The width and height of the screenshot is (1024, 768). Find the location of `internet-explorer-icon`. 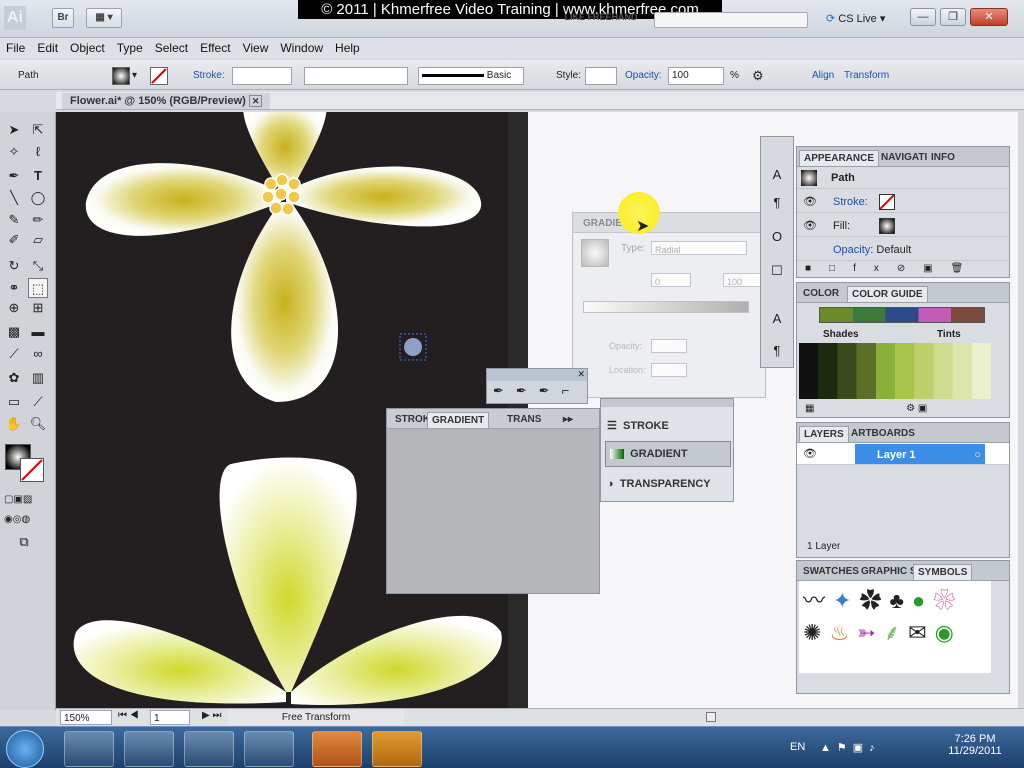

internet-explorer-icon is located at coordinates (89, 749).